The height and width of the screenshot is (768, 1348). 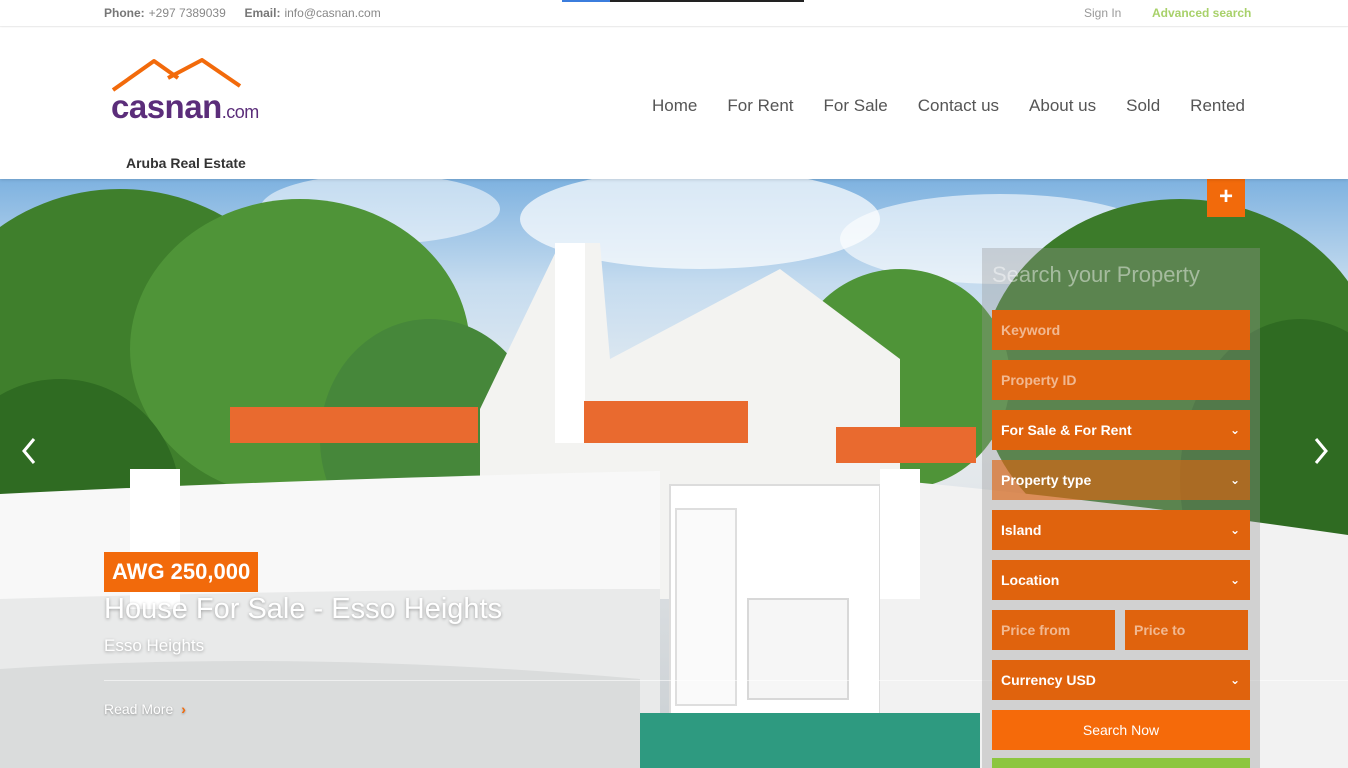 What do you see at coordinates (1121, 330) in the screenshot?
I see `keyword-input: Keyword` at bounding box center [1121, 330].